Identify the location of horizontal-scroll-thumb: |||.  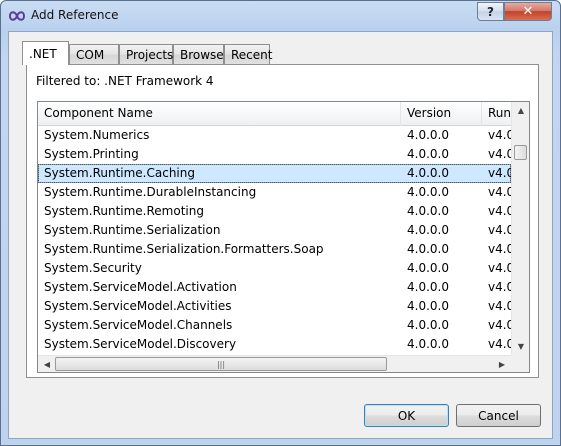
(221, 364).